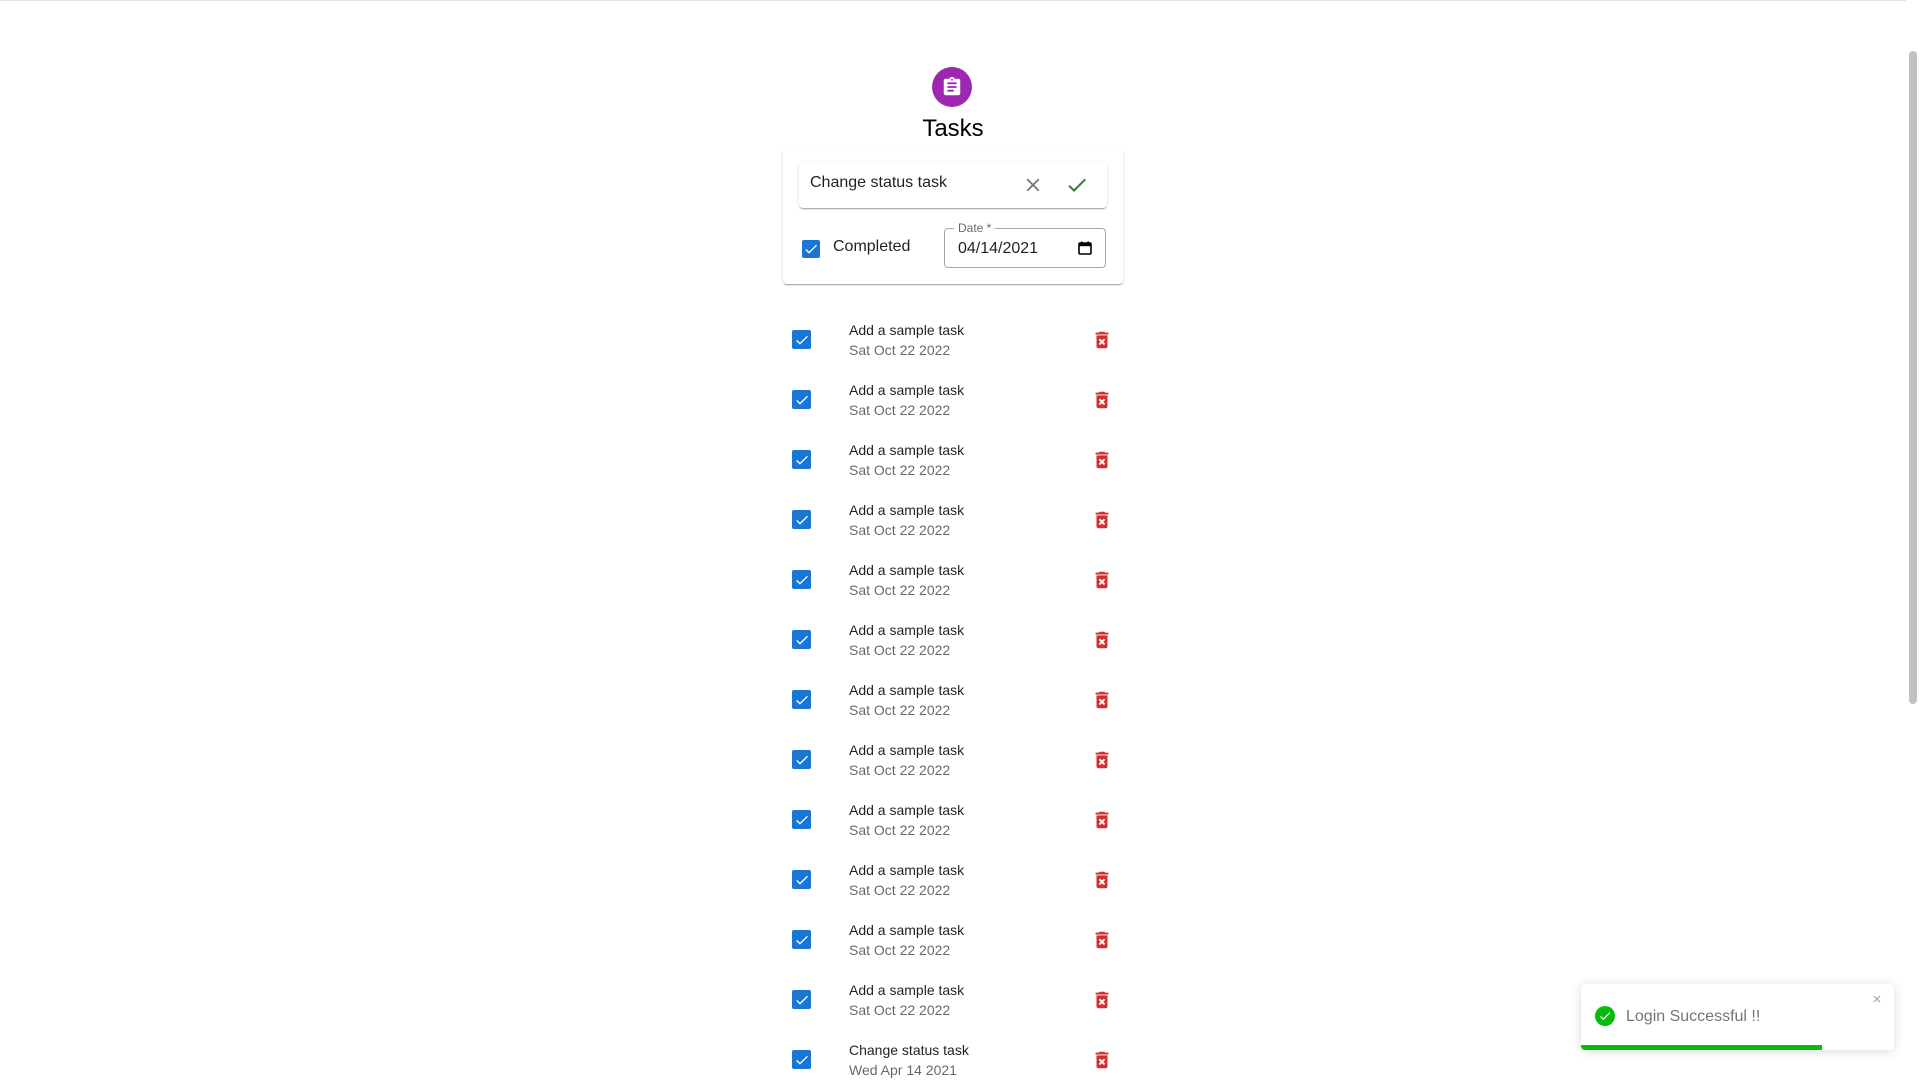  I want to click on date-field: Date * 04/14/2021, so click(1025, 244).